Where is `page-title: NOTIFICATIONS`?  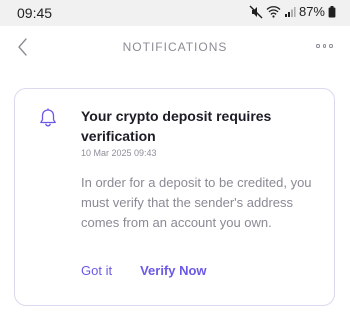
page-title: NOTIFICATIONS is located at coordinates (175, 47).